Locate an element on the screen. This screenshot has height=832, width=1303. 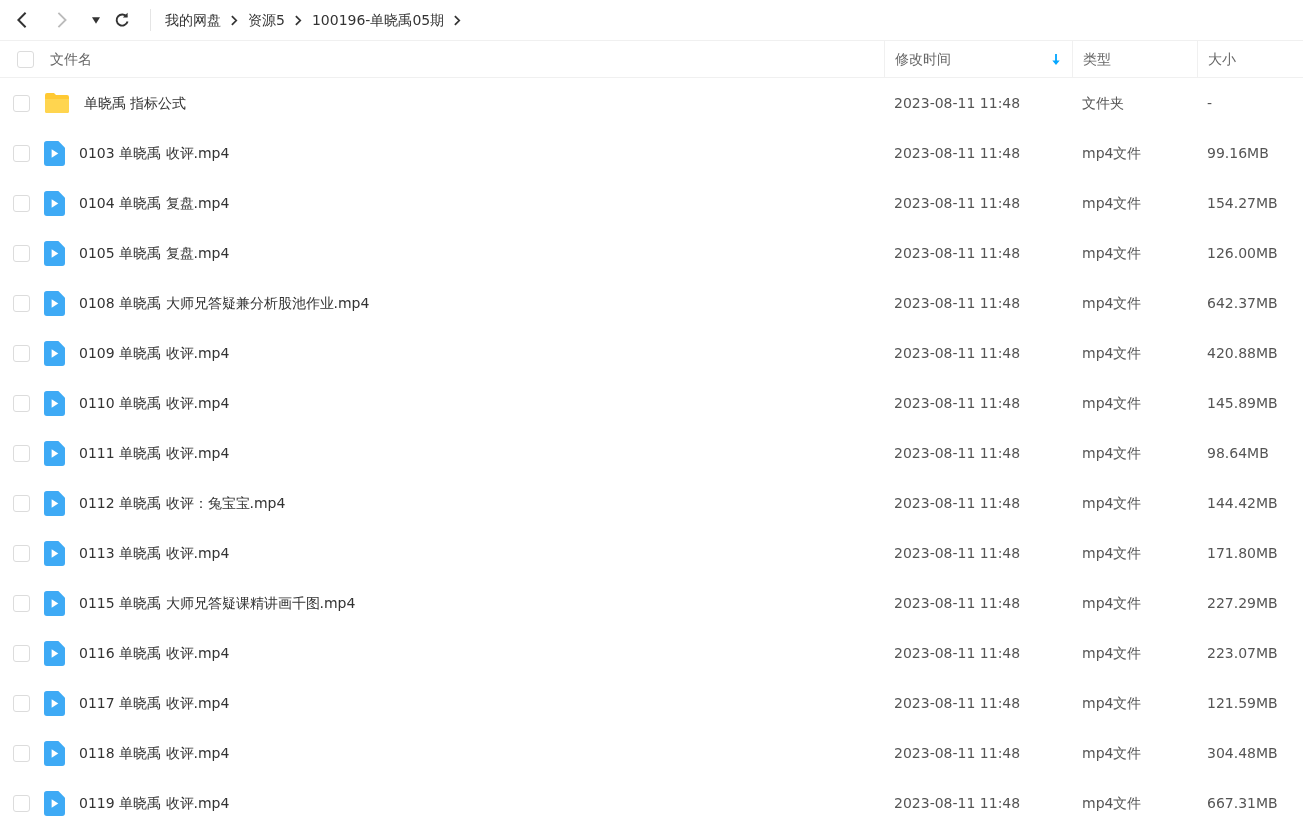
file-name: 0113 单晓禹 收评.mp4 is located at coordinates (154, 553).